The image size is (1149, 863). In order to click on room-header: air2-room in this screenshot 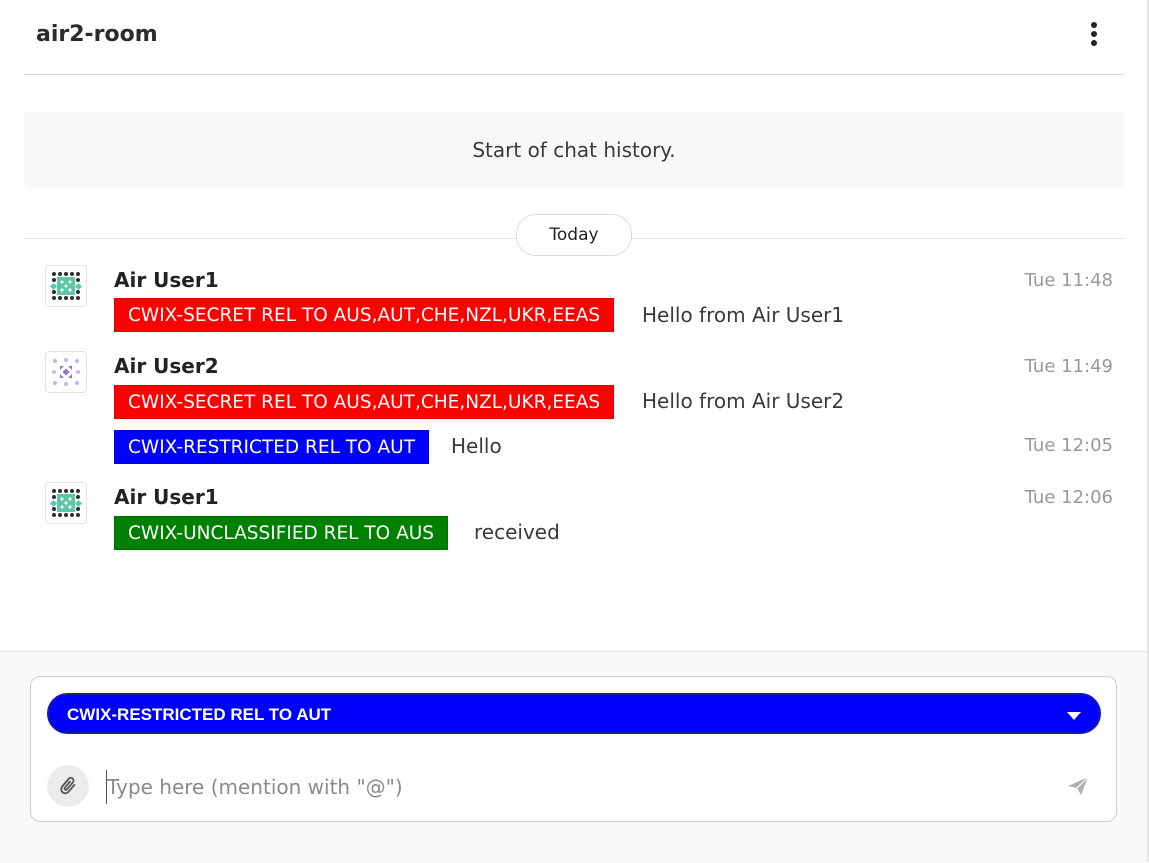, I will do `click(574, 37)`.